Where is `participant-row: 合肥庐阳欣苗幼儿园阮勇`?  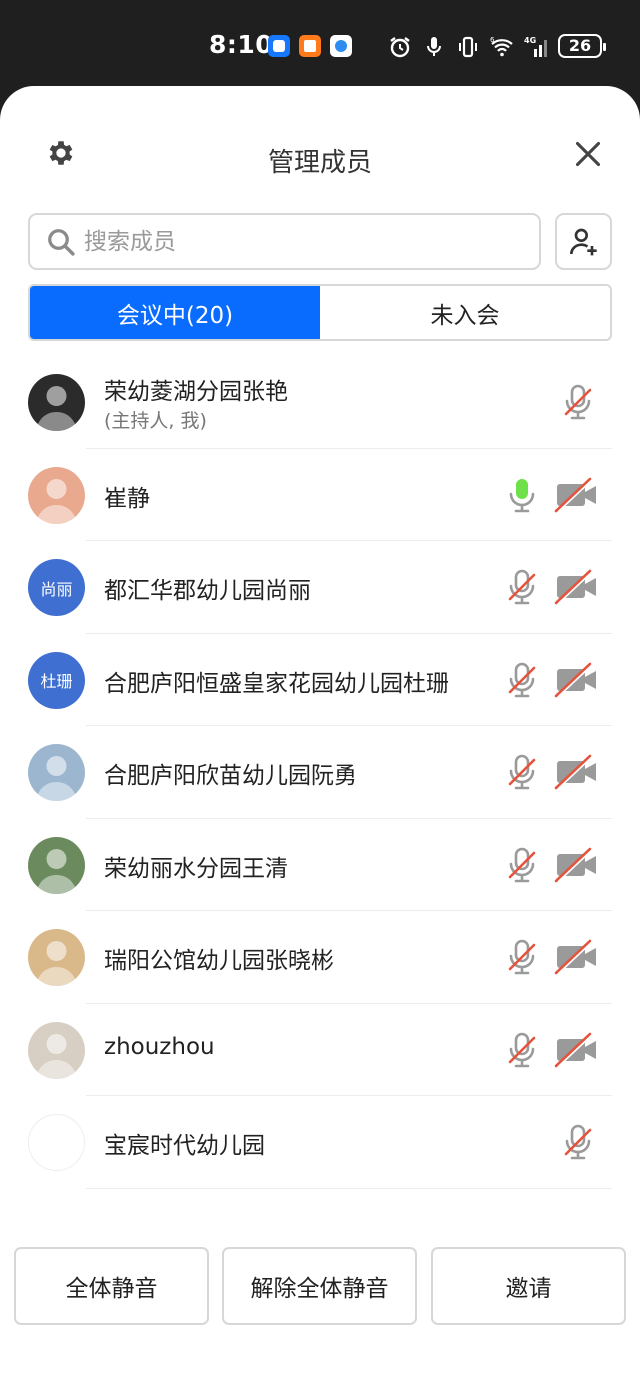 participant-row: 合肥庐阳欣苗幼儿园阮勇 is located at coordinates (320, 772).